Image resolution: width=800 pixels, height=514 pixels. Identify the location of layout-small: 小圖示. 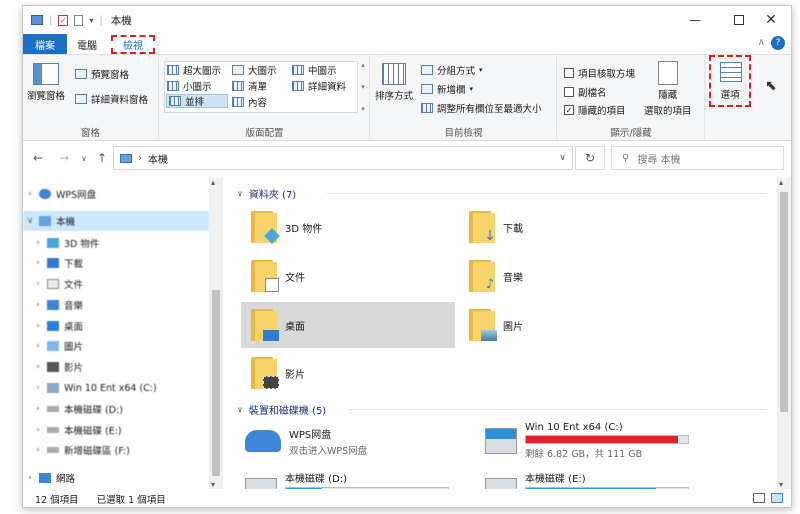
(189, 86).